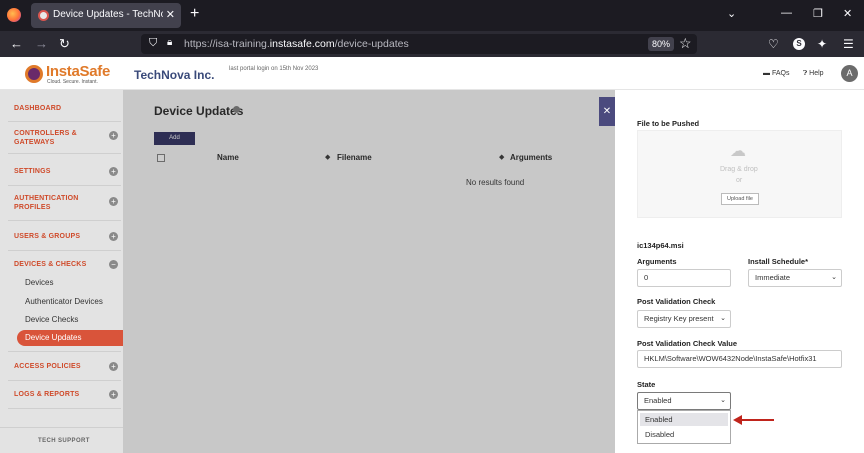 The width and height of the screenshot is (864, 453). Describe the element at coordinates (59, 366) in the screenshot. I see `sidebar-item-access-policies: ACCESS POLICIES` at that location.